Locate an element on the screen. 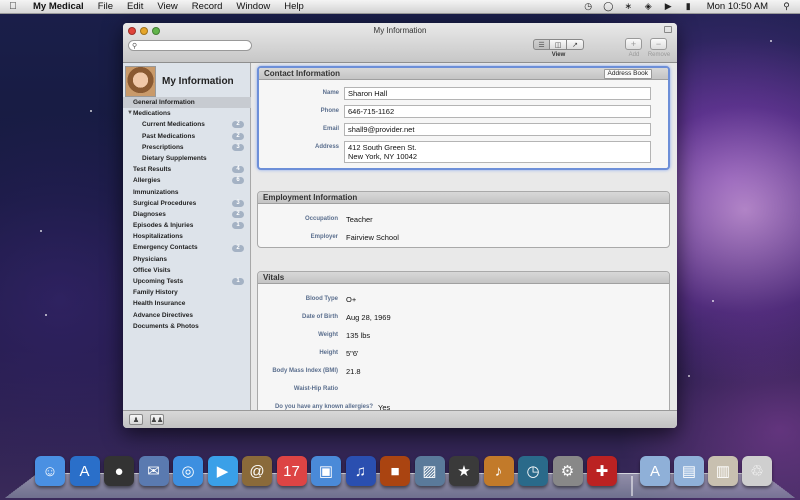 This screenshot has height=500, width=800. count-badge: 4 is located at coordinates (238, 170).